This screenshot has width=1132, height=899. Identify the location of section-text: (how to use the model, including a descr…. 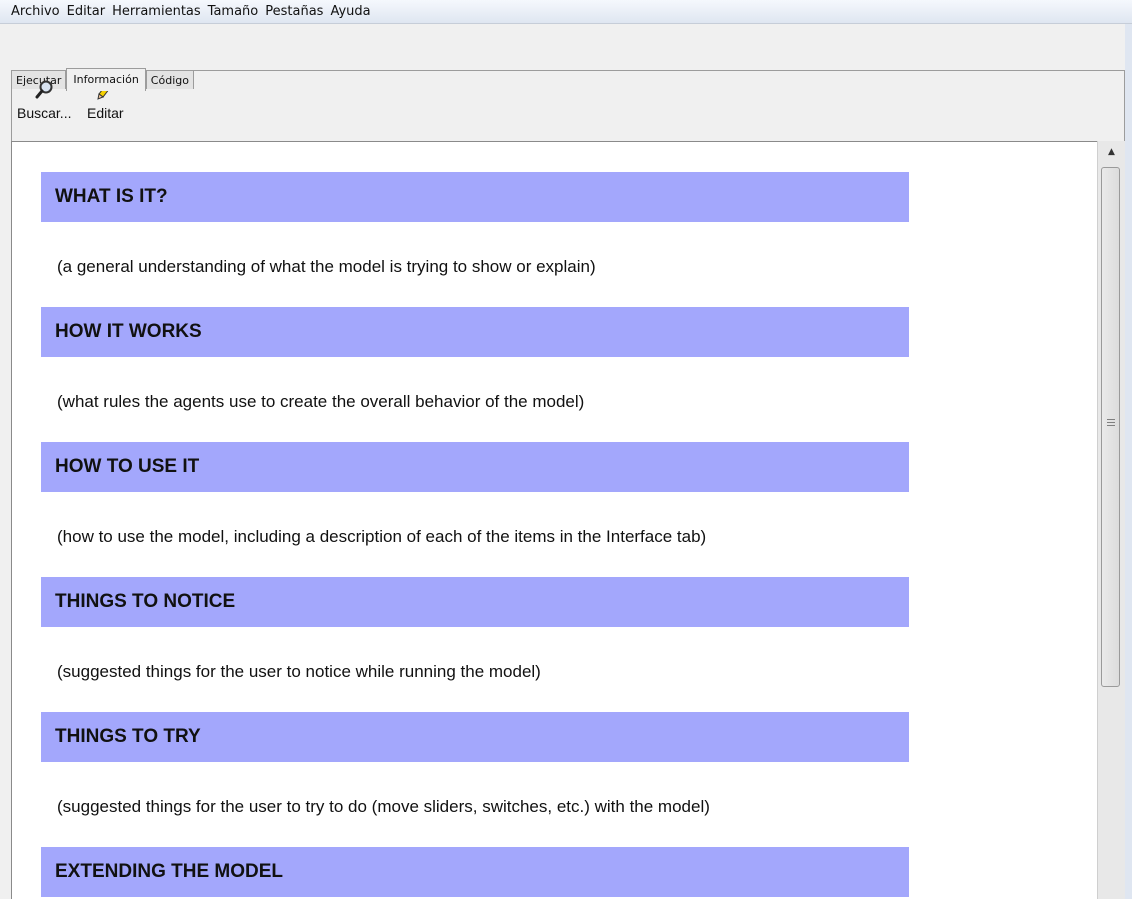
(382, 536).